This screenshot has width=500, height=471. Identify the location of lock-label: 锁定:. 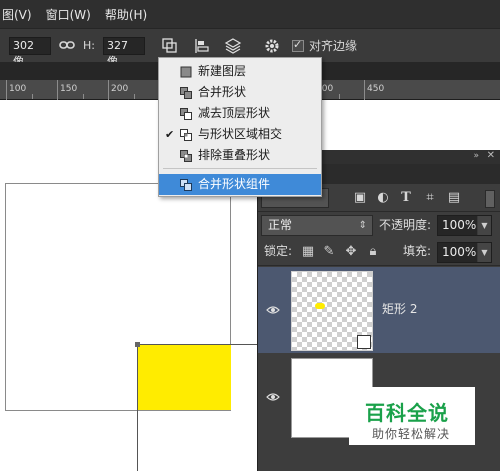
(278, 251).